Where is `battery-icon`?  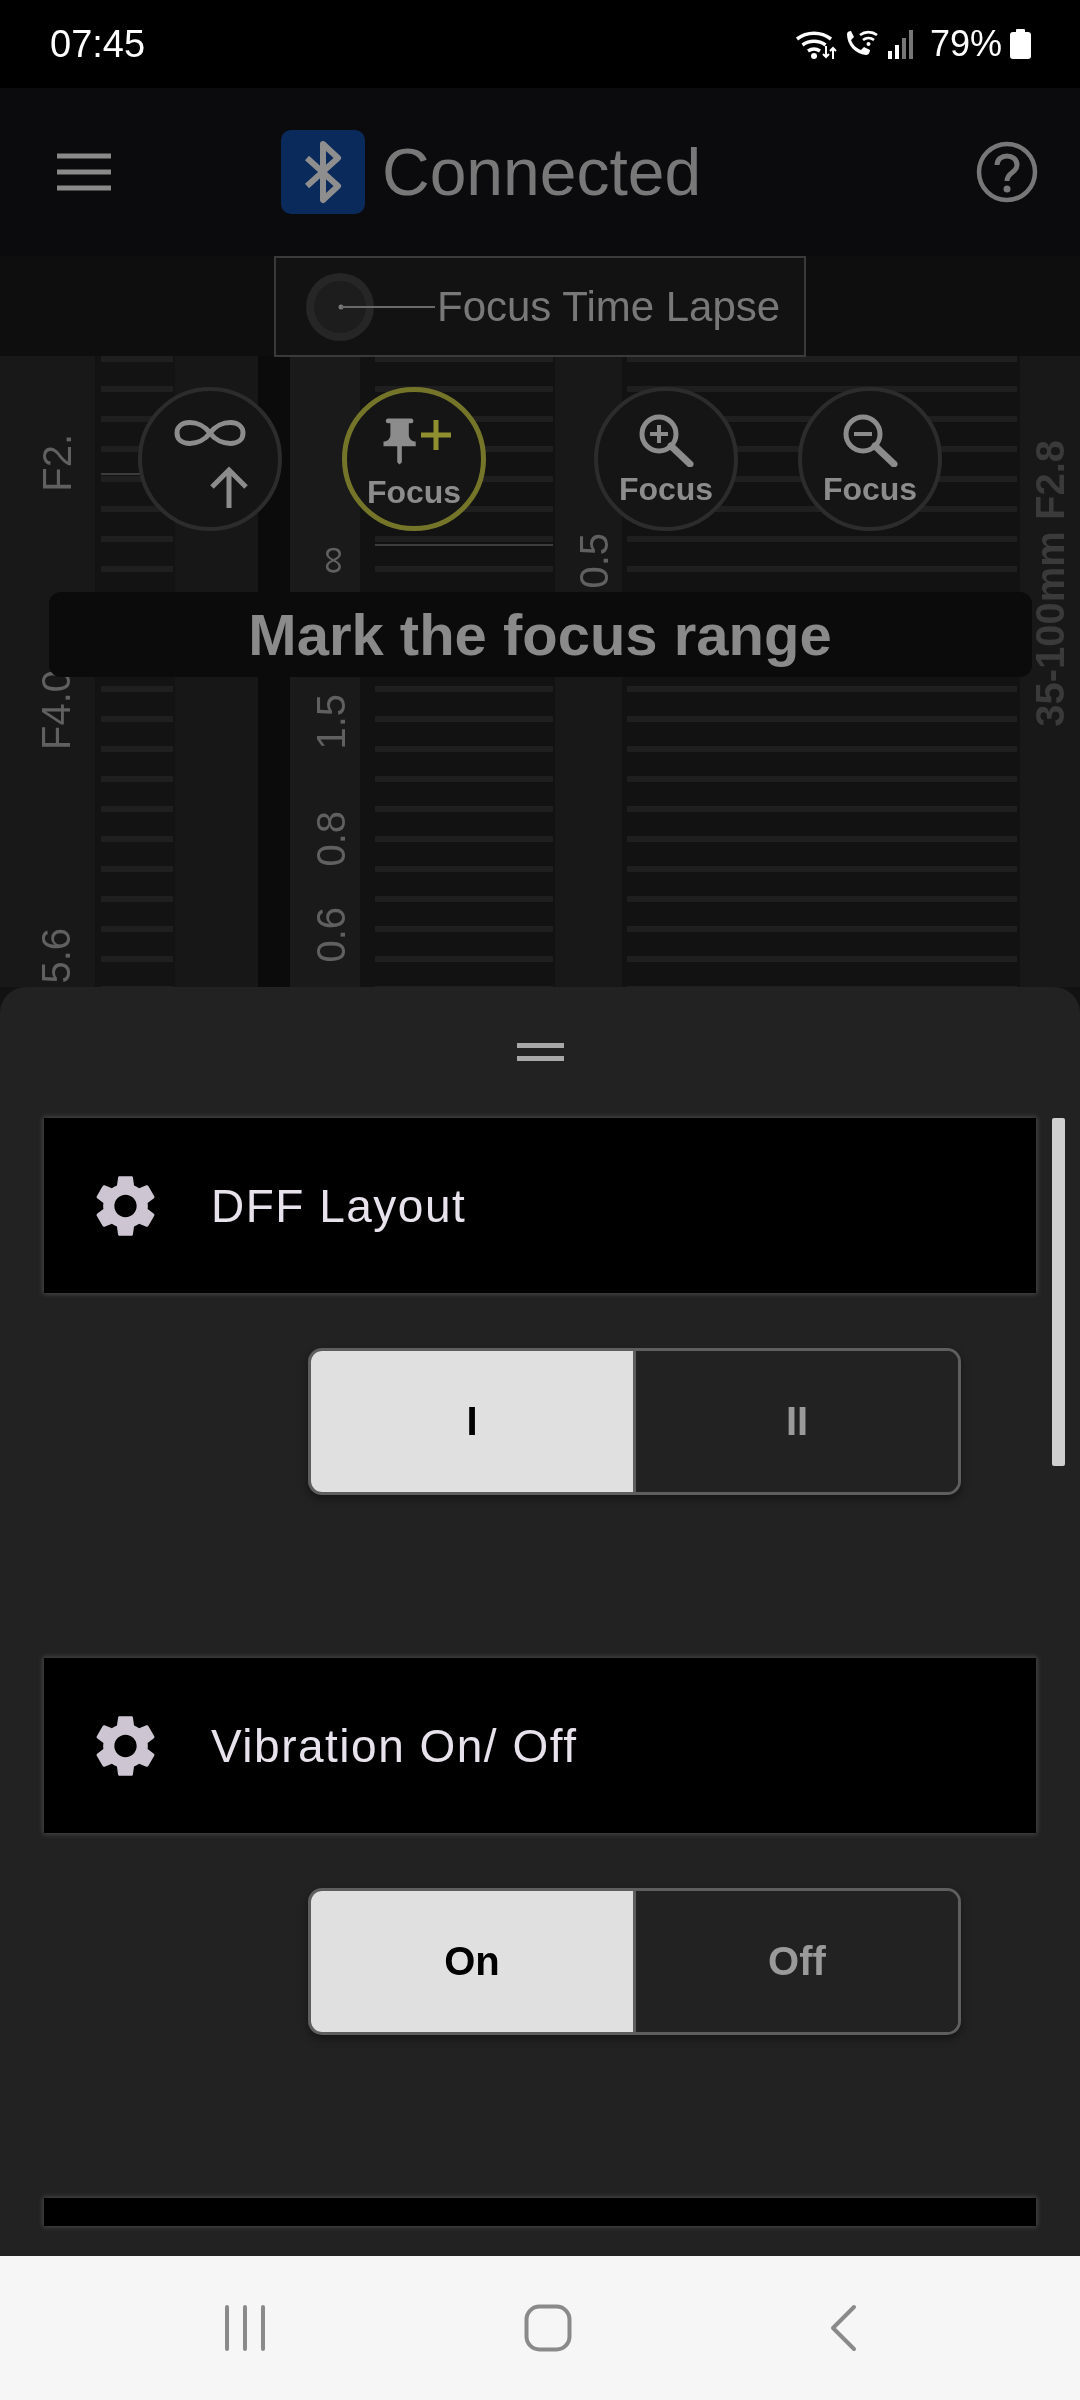
battery-icon is located at coordinates (1020, 44).